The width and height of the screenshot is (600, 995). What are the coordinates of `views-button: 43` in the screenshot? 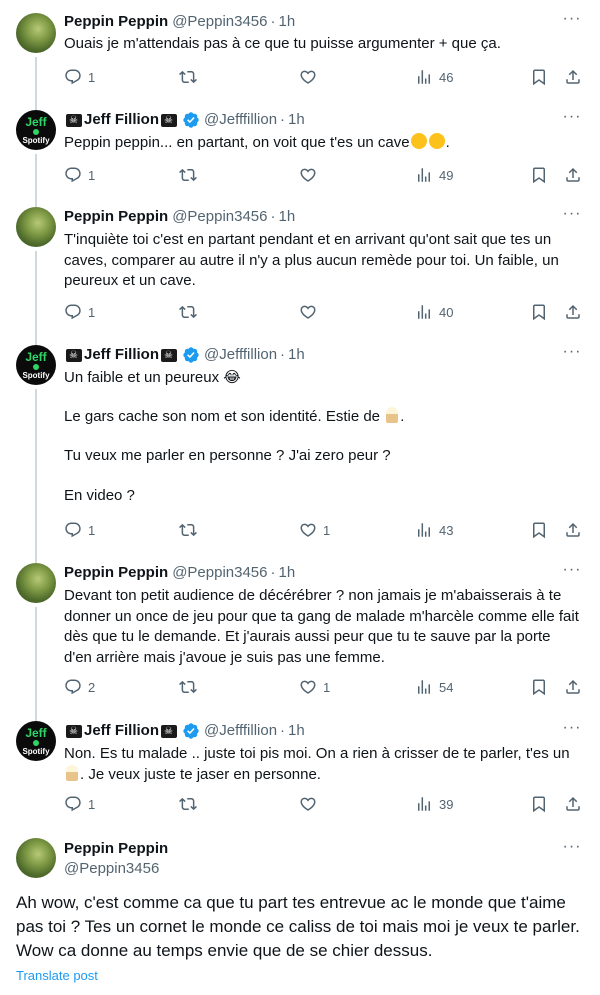 It's located at (434, 530).